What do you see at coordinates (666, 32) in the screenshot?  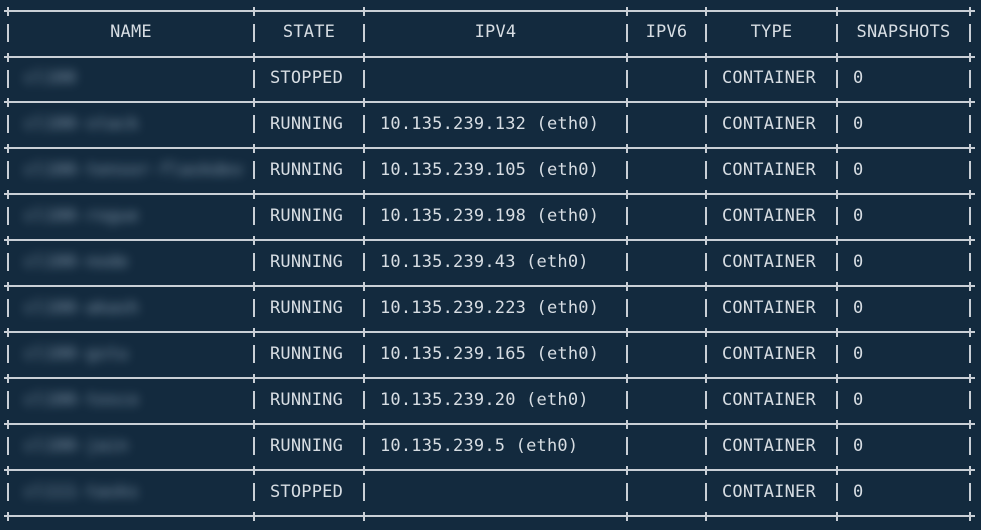 I see `ipv6-column-header: IPV6` at bounding box center [666, 32].